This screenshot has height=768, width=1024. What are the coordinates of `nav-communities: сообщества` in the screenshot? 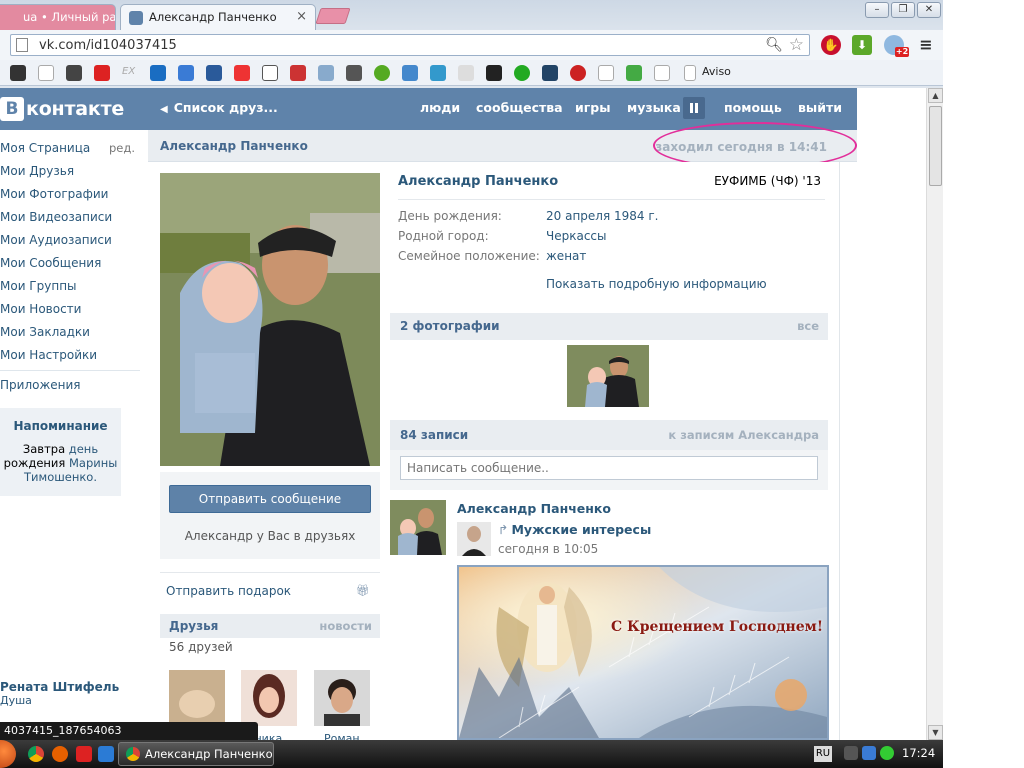 It's located at (519, 107).